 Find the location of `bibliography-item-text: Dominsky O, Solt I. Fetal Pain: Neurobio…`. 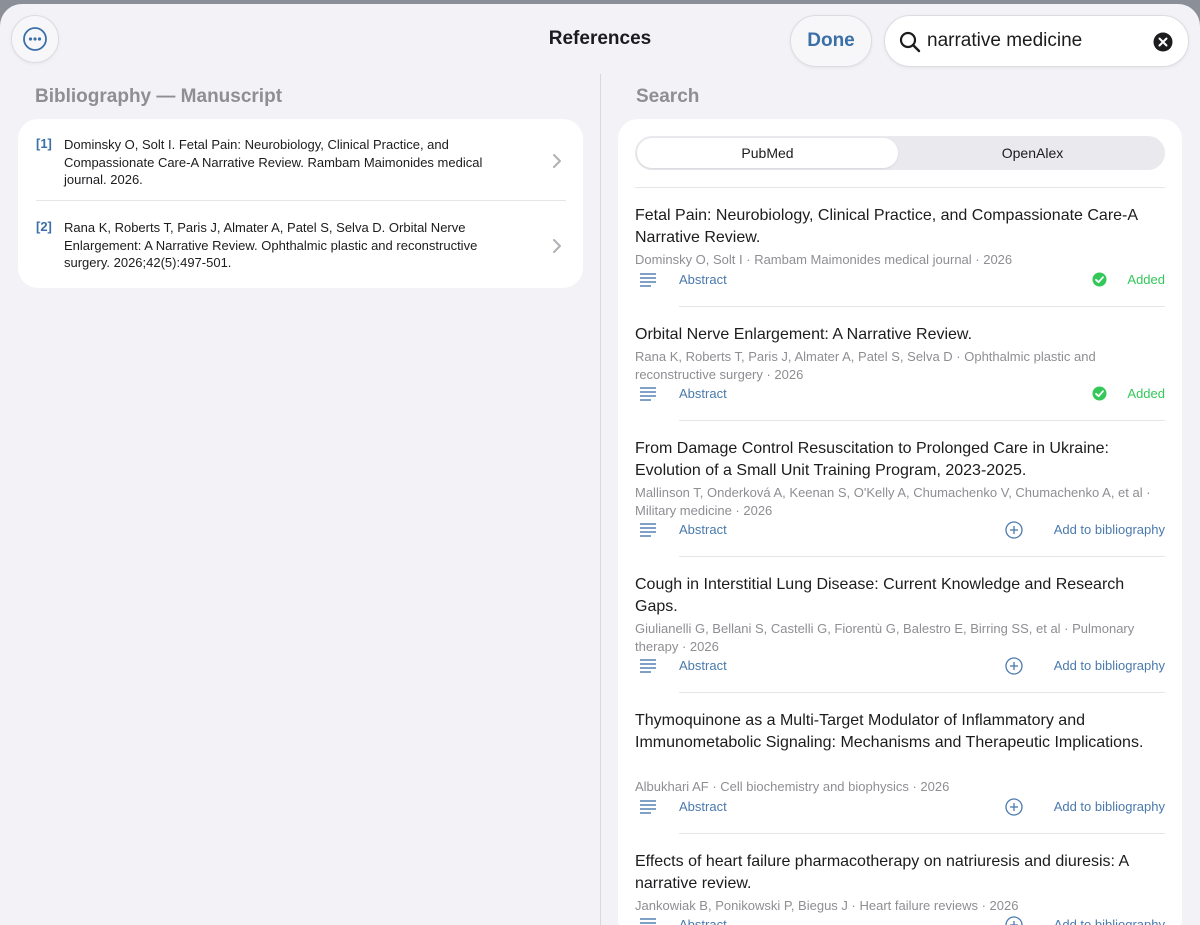

bibliography-item-text: Dominsky O, Solt I. Fetal Pain: Neurobio… is located at coordinates (273, 162).